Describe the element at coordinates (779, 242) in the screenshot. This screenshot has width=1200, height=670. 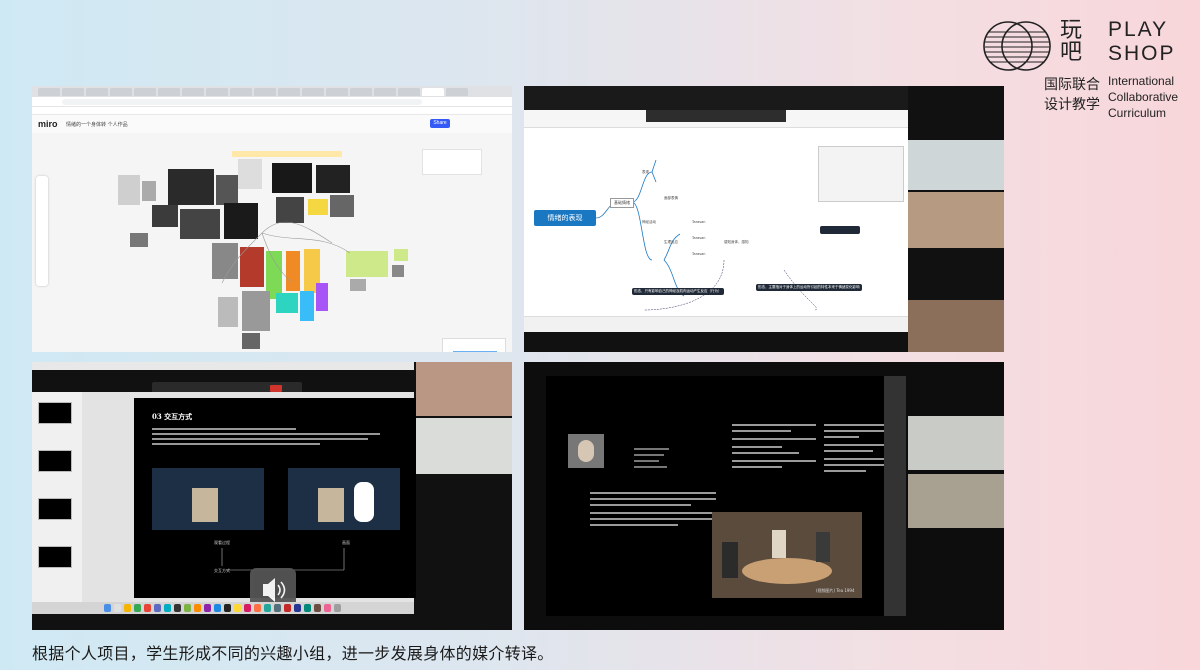
I see `node-text: 感知身体，感知` at that location.